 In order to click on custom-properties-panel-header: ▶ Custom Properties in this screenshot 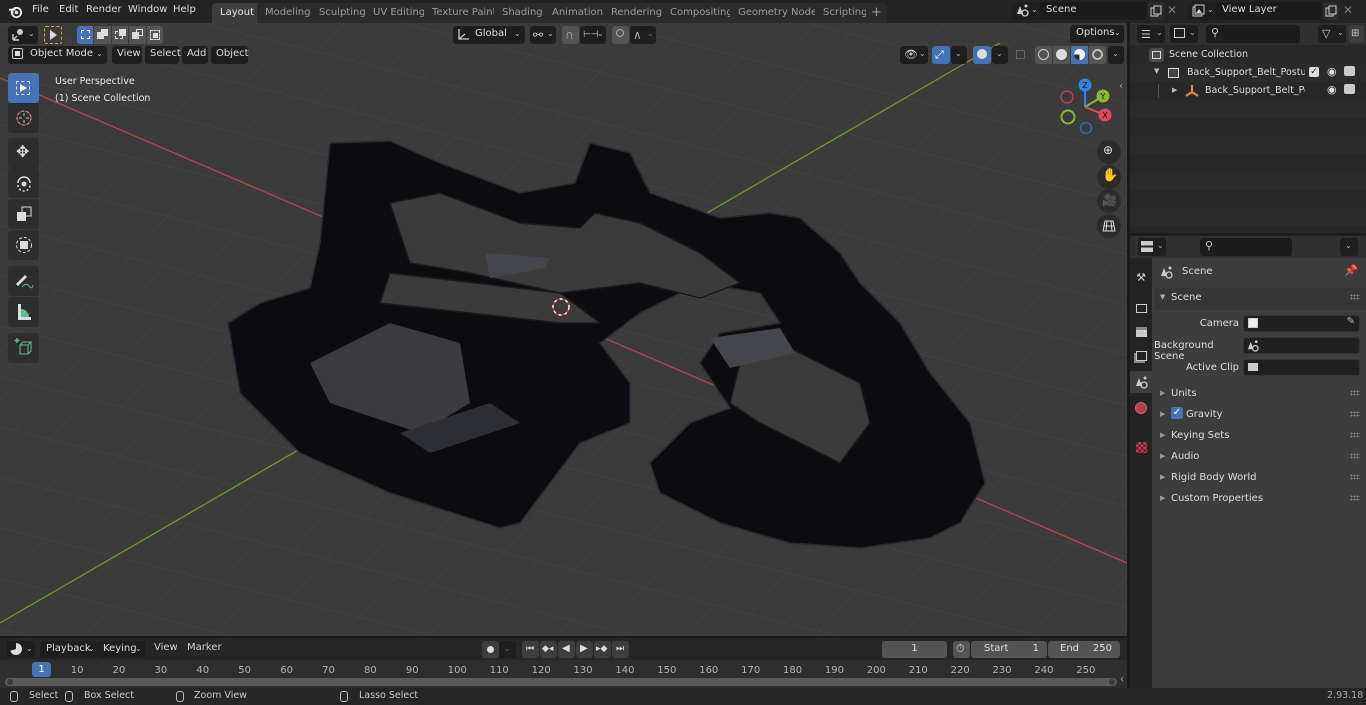, I will do `click(1260, 499)`.